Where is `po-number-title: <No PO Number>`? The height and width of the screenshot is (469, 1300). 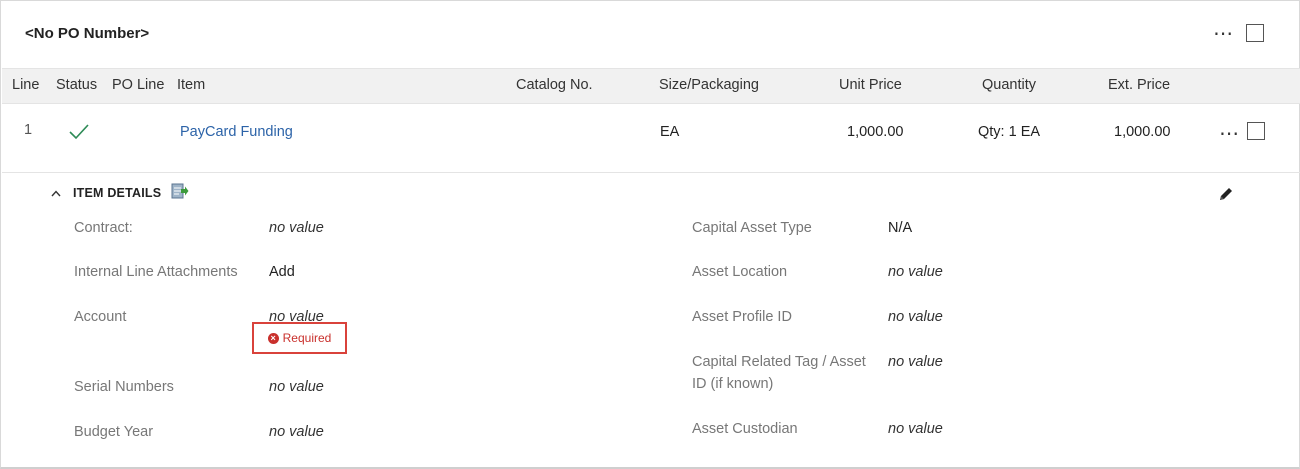
po-number-title: <No PO Number> is located at coordinates (87, 33).